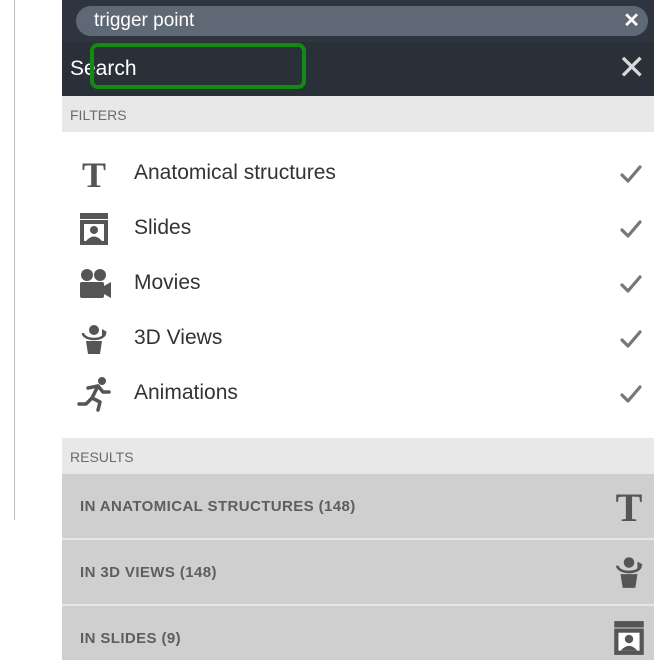 The image size is (654, 660). What do you see at coordinates (358, 338) in the screenshot?
I see `filter-3d-views: 3D Views` at bounding box center [358, 338].